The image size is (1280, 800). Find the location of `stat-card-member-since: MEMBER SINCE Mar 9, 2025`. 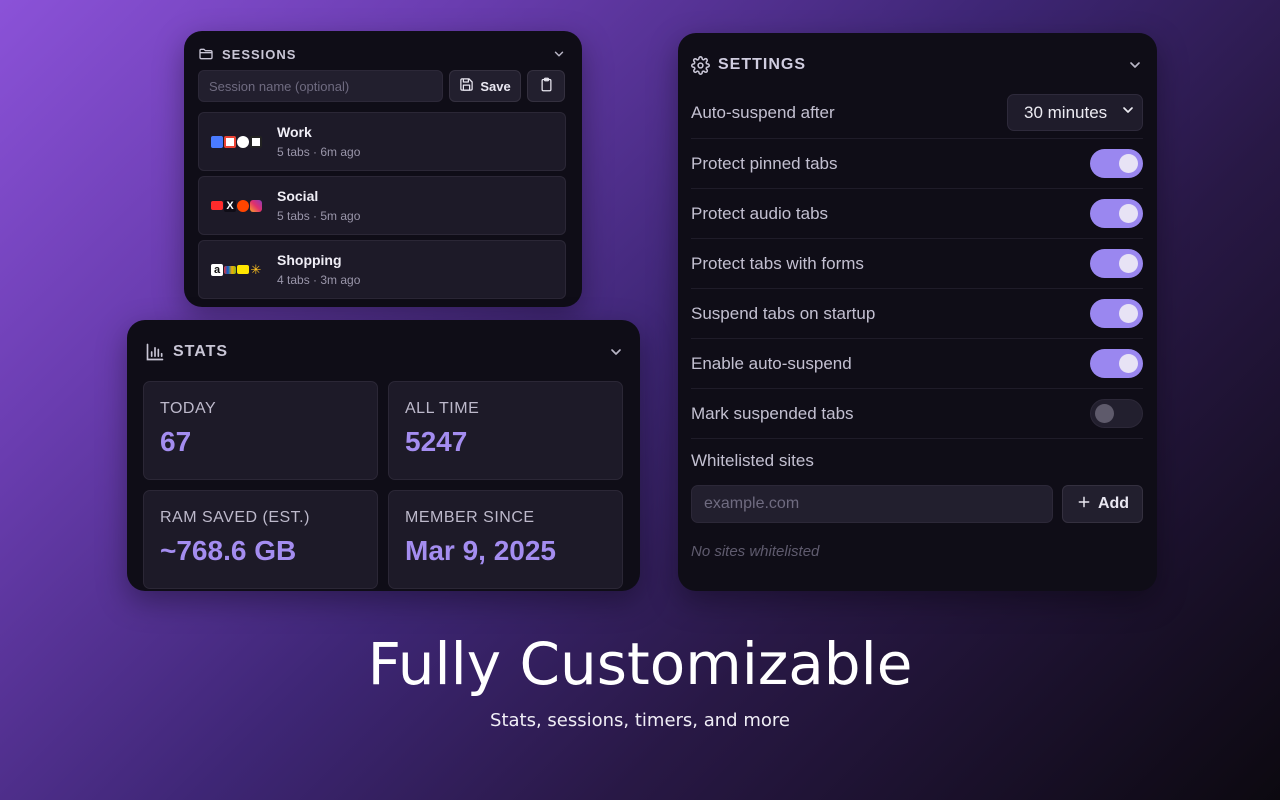

stat-card-member-since: MEMBER SINCE Mar 9, 2025 is located at coordinates (505, 539).